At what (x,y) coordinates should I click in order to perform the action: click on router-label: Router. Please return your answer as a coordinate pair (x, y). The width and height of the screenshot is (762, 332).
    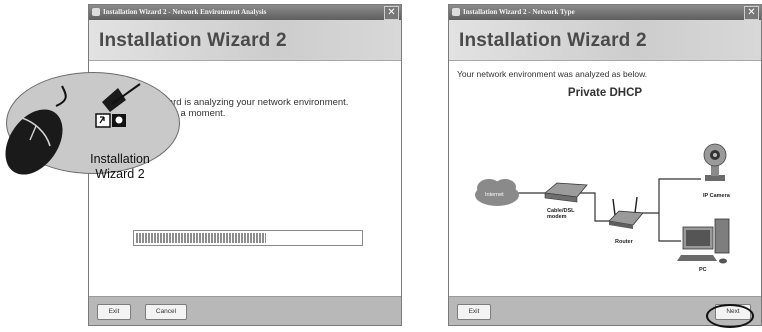
    Looking at the image, I should click on (624, 242).